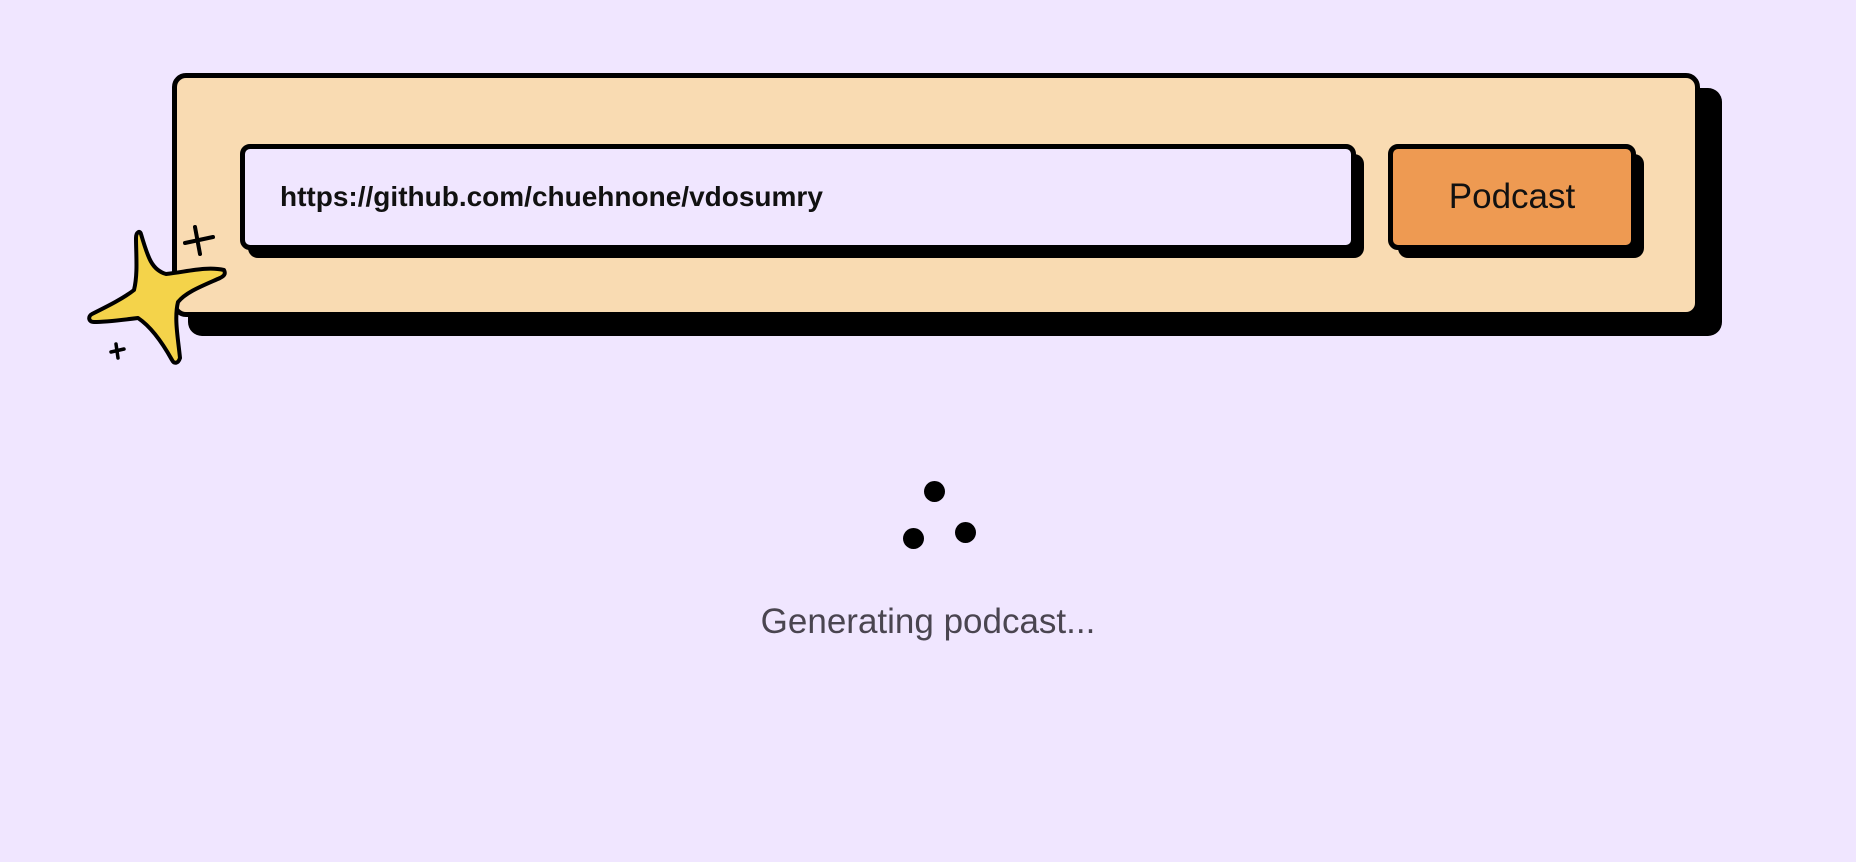  What do you see at coordinates (157, 295) in the screenshot?
I see `sparkle-icon` at bounding box center [157, 295].